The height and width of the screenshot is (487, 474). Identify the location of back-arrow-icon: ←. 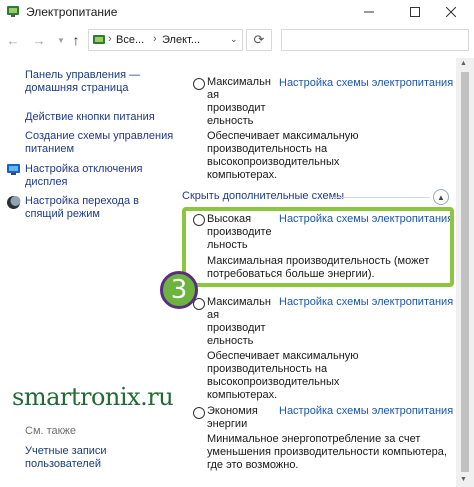
(13, 40).